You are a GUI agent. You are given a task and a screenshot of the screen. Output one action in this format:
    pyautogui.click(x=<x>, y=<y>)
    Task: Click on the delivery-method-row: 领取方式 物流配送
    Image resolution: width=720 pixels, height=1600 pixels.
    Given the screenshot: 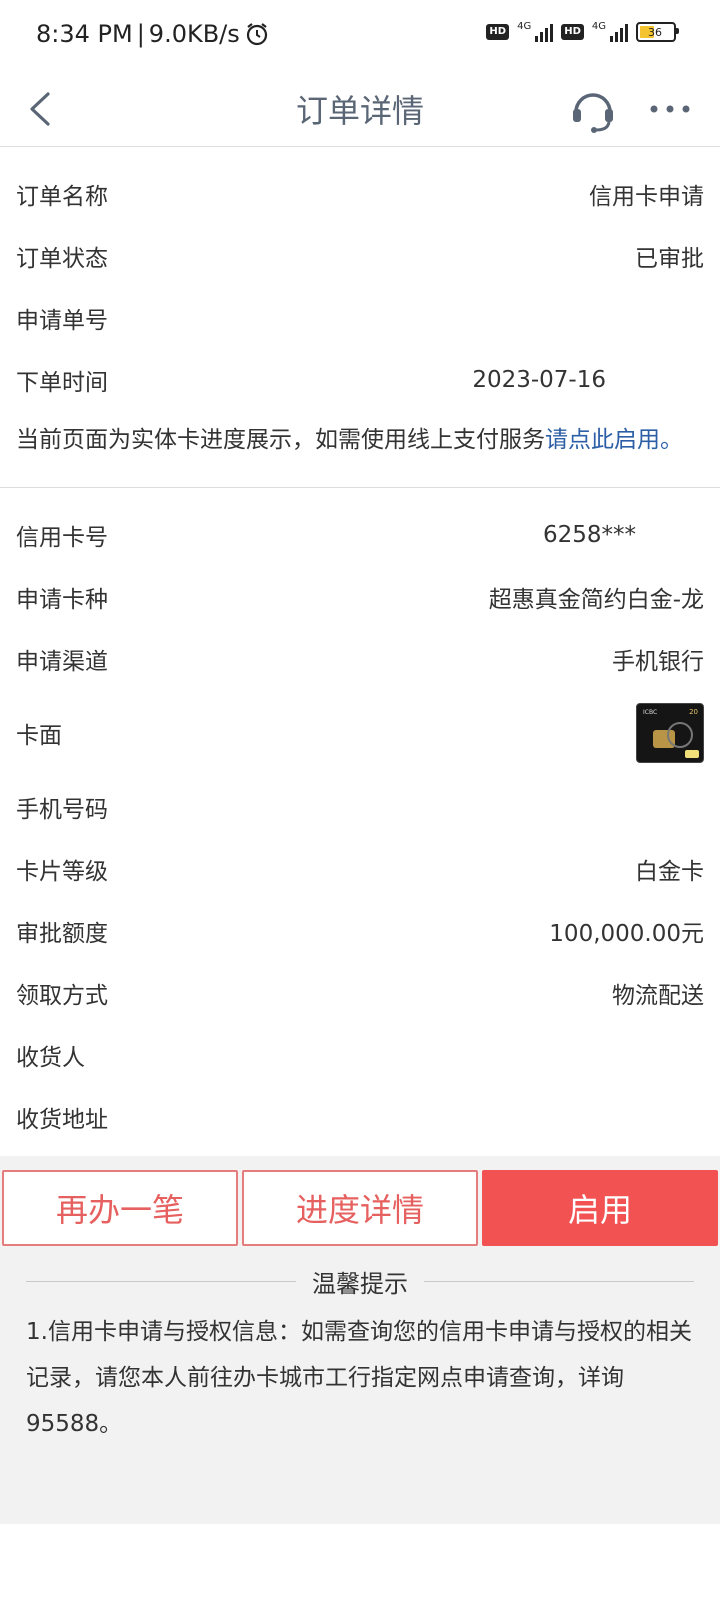 What is the action you would take?
    pyautogui.click(x=360, y=993)
    